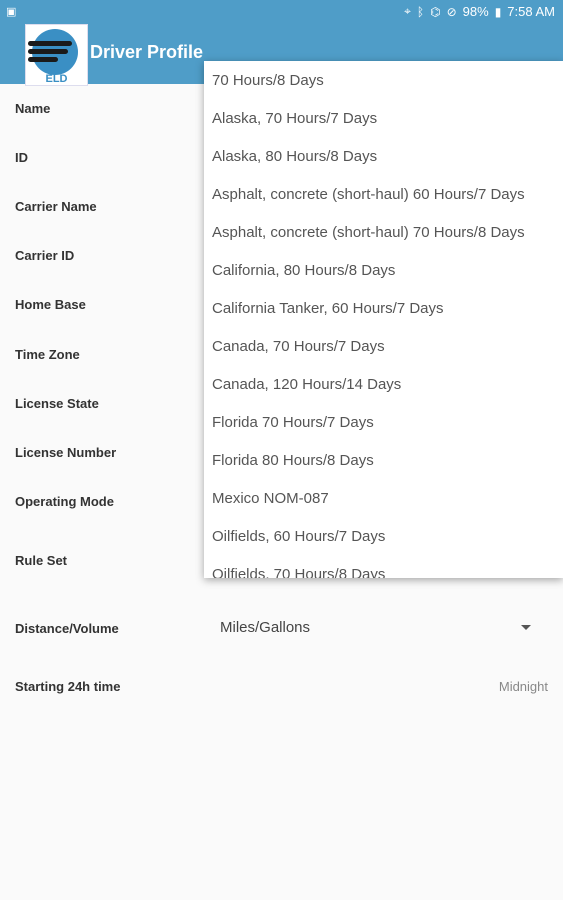 This screenshot has width=563, height=900. Describe the element at coordinates (531, 11) in the screenshot. I see `clock: 7:58 AM` at that location.